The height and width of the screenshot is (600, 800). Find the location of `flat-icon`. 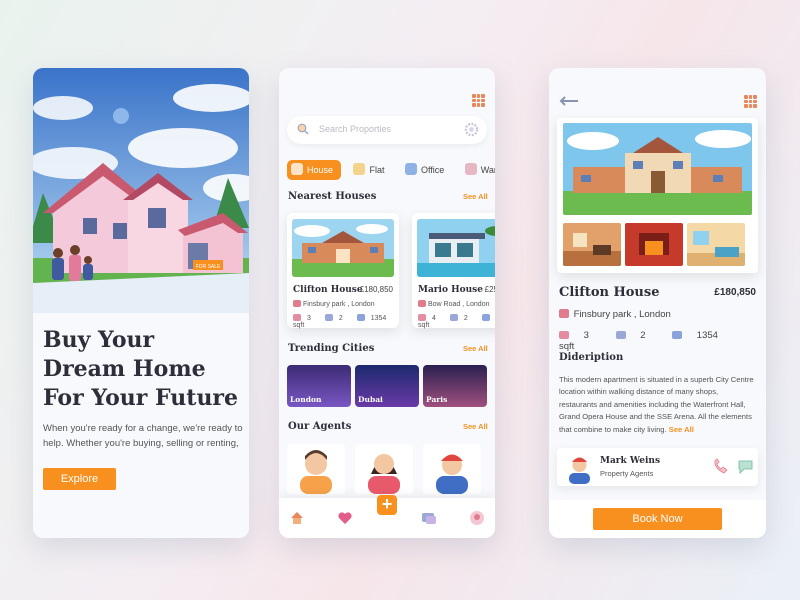

flat-icon is located at coordinates (359, 169).